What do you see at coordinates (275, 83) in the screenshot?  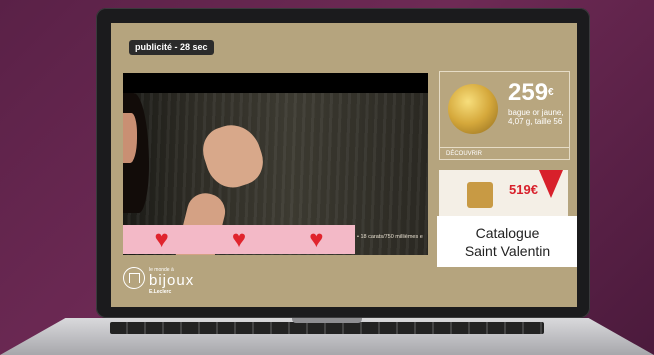 I see `video-letterbox` at bounding box center [275, 83].